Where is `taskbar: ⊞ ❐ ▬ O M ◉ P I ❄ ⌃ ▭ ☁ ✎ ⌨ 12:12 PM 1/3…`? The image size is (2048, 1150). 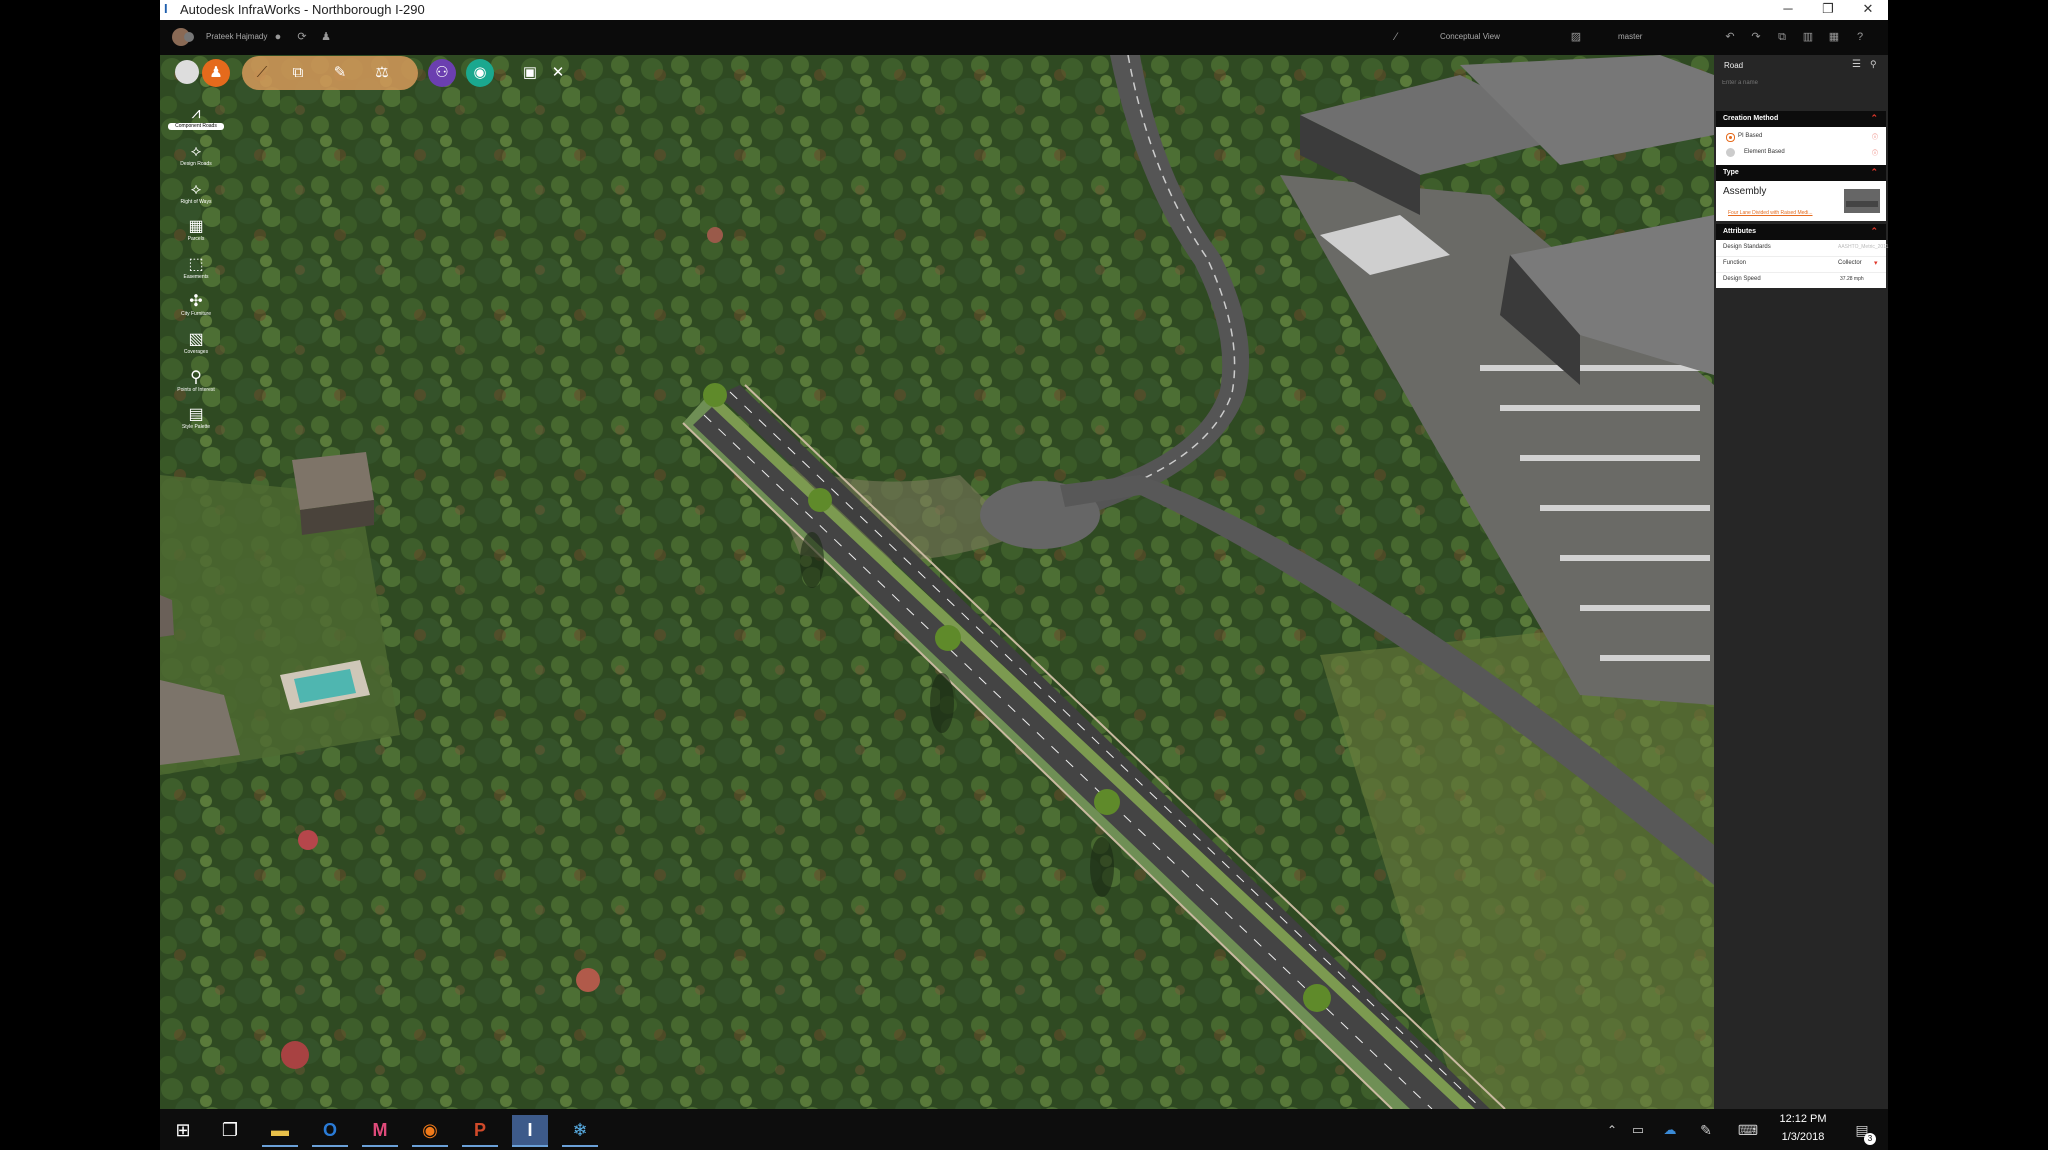
taskbar: ⊞ ❐ ▬ O M ◉ P I ❄ ⌃ ▭ ☁ ✎ ⌨ 12:12 PM 1/3… is located at coordinates (1024, 1129).